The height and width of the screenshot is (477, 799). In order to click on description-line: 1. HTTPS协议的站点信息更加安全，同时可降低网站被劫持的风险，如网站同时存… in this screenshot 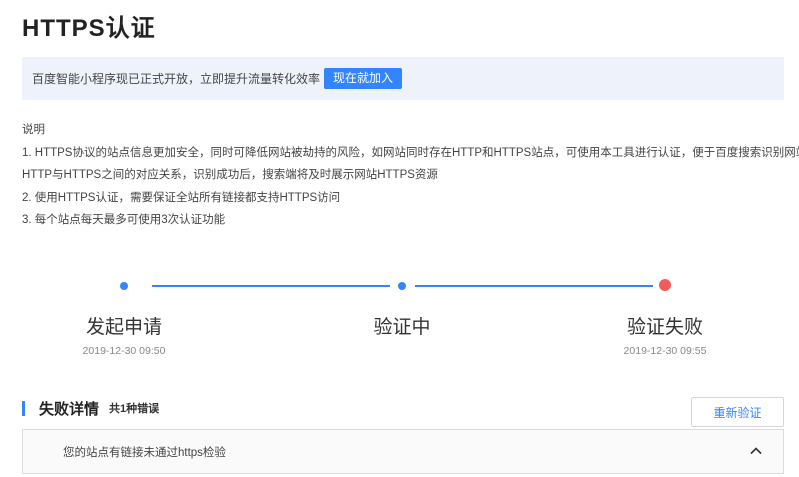, I will do `click(410, 152)`.